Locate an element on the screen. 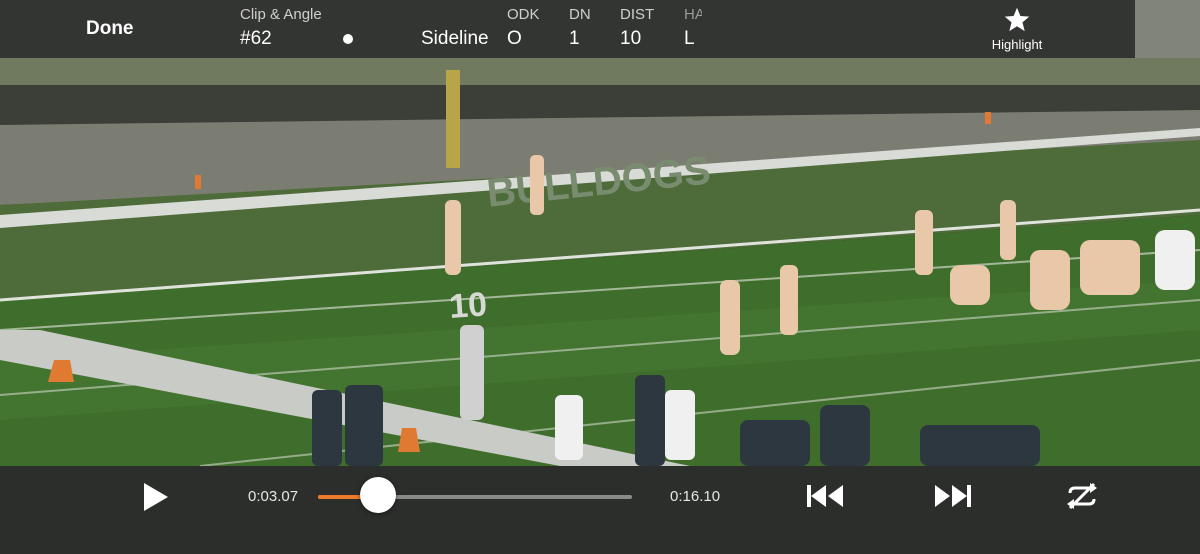  play-button is located at coordinates (156, 499).